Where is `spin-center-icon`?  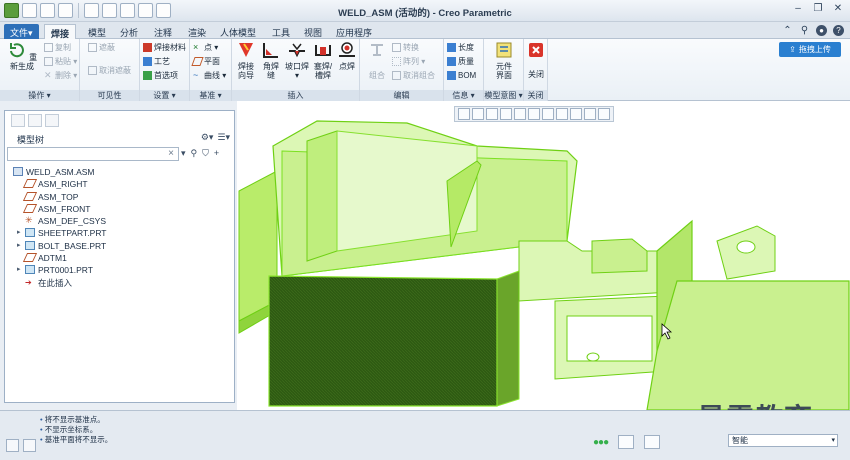 spin-center-icon is located at coordinates (604, 114).